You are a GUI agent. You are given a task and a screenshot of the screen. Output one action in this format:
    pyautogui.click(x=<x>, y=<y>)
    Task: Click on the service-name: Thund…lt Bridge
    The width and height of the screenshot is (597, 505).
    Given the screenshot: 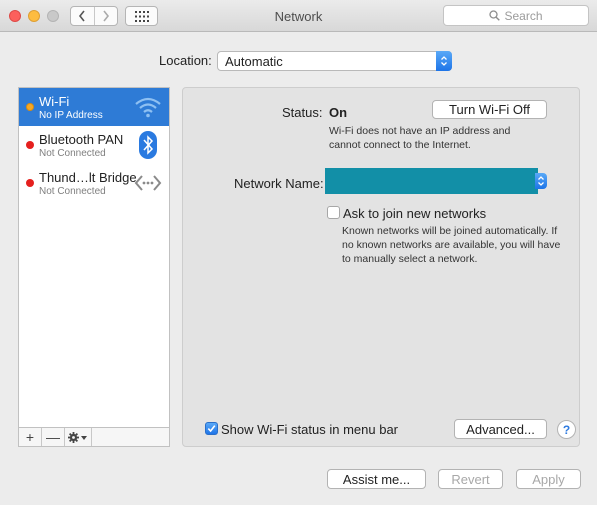 What is the action you would take?
    pyautogui.click(x=88, y=177)
    